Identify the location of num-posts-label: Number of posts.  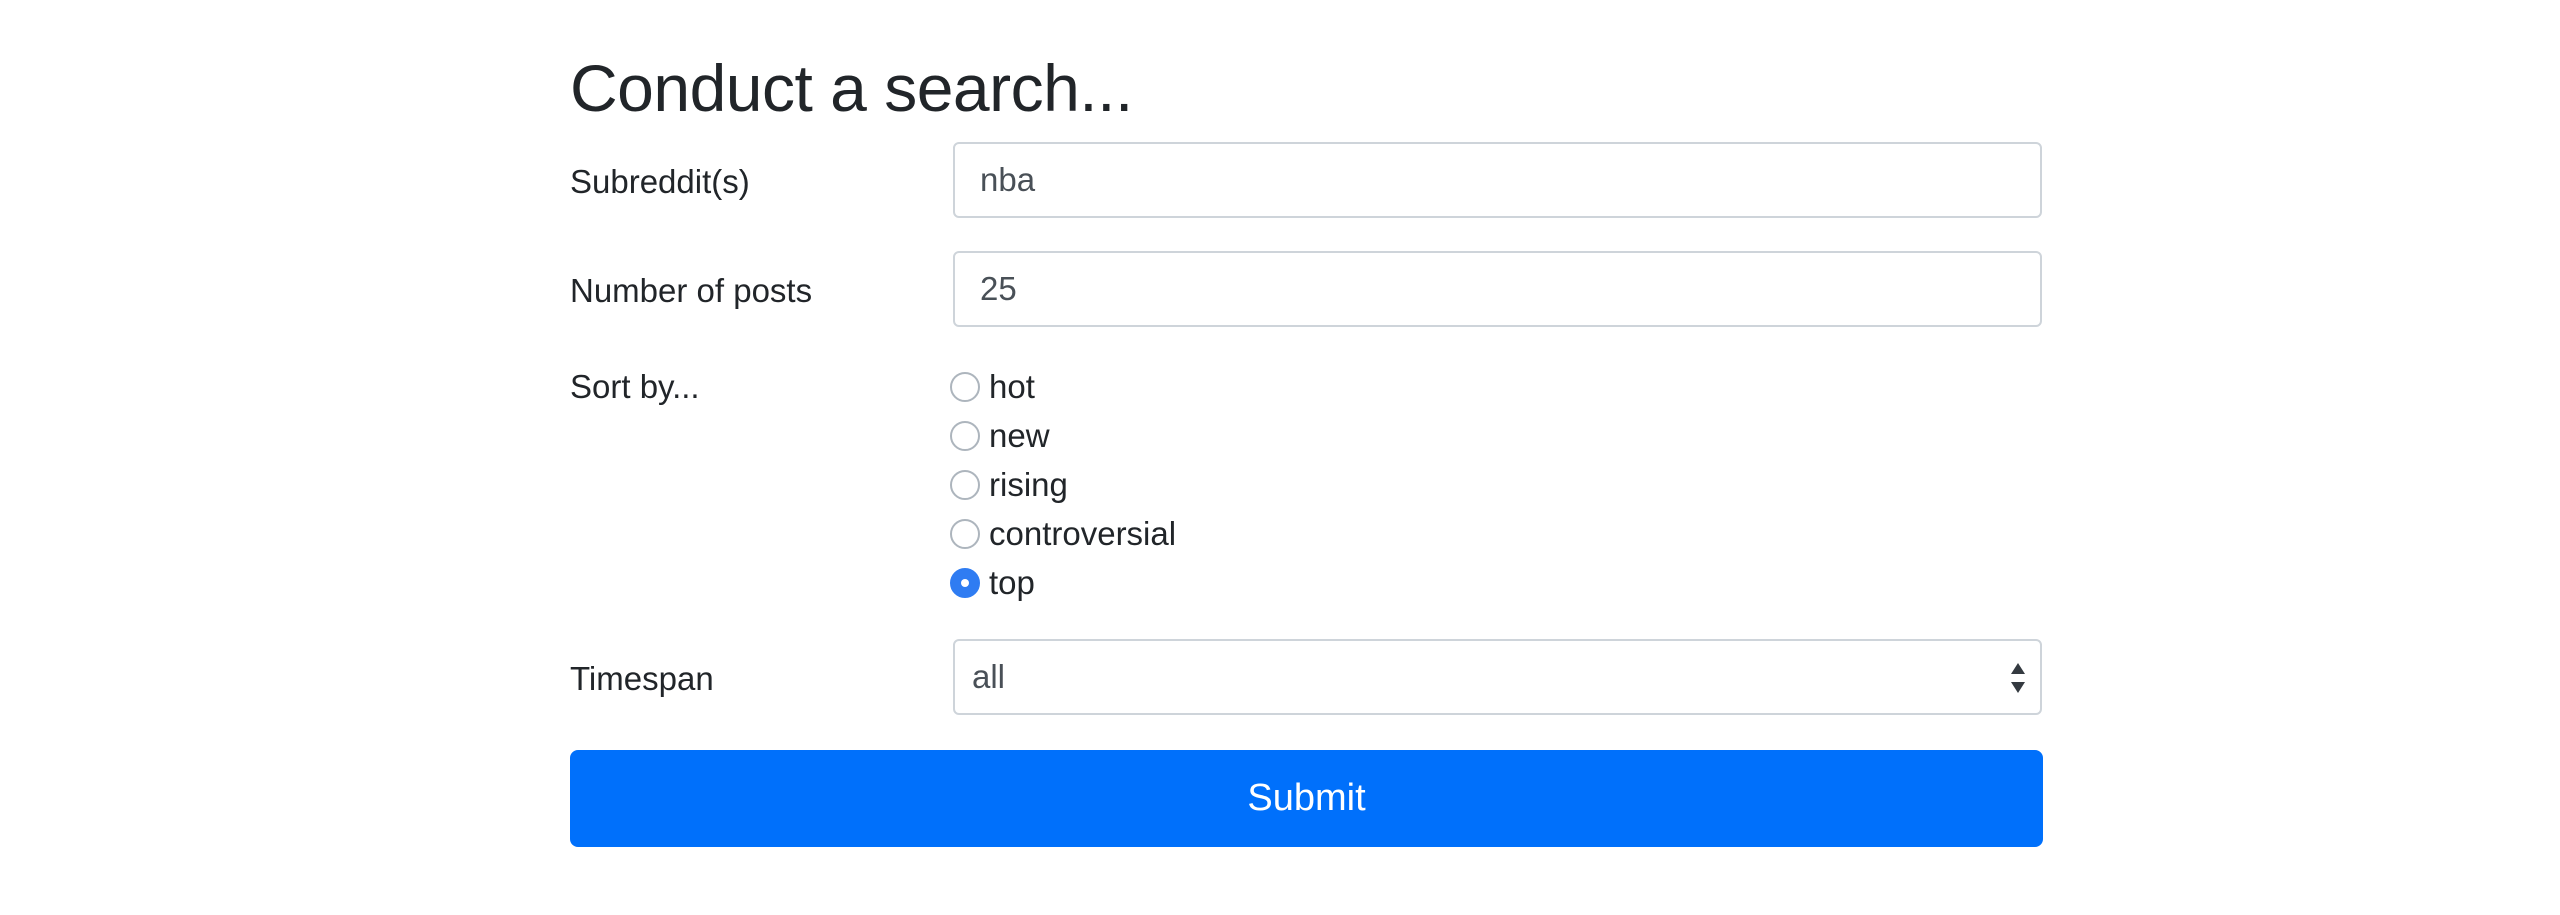
(691, 290).